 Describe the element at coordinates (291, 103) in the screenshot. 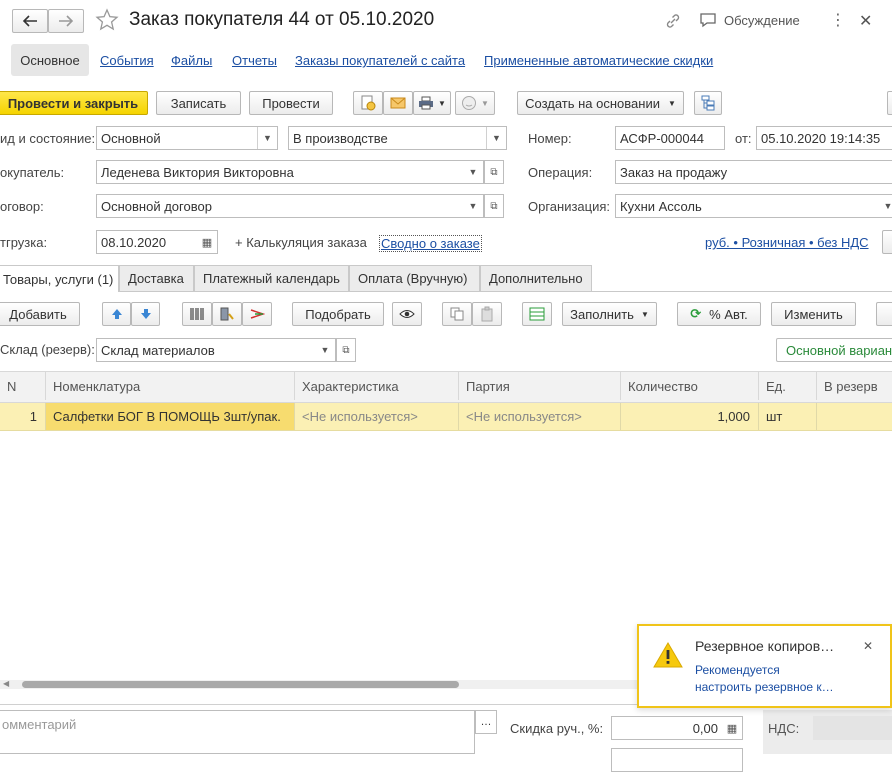

I see `post-button: Провести` at that location.